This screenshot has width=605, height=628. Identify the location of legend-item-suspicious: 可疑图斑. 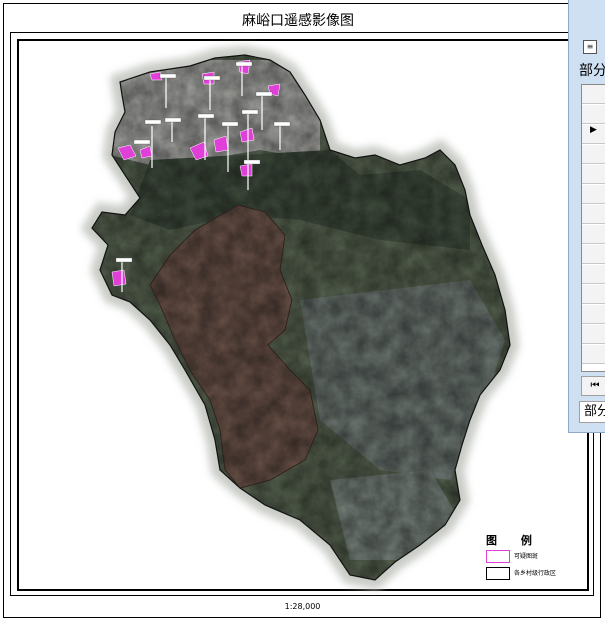
(534, 556).